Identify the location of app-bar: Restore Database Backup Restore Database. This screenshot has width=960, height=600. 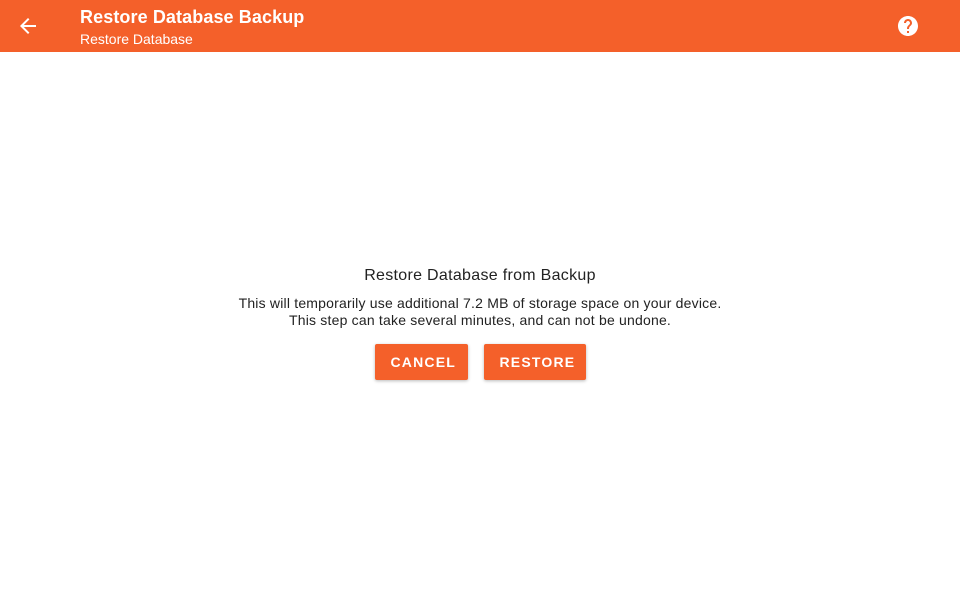
(480, 26).